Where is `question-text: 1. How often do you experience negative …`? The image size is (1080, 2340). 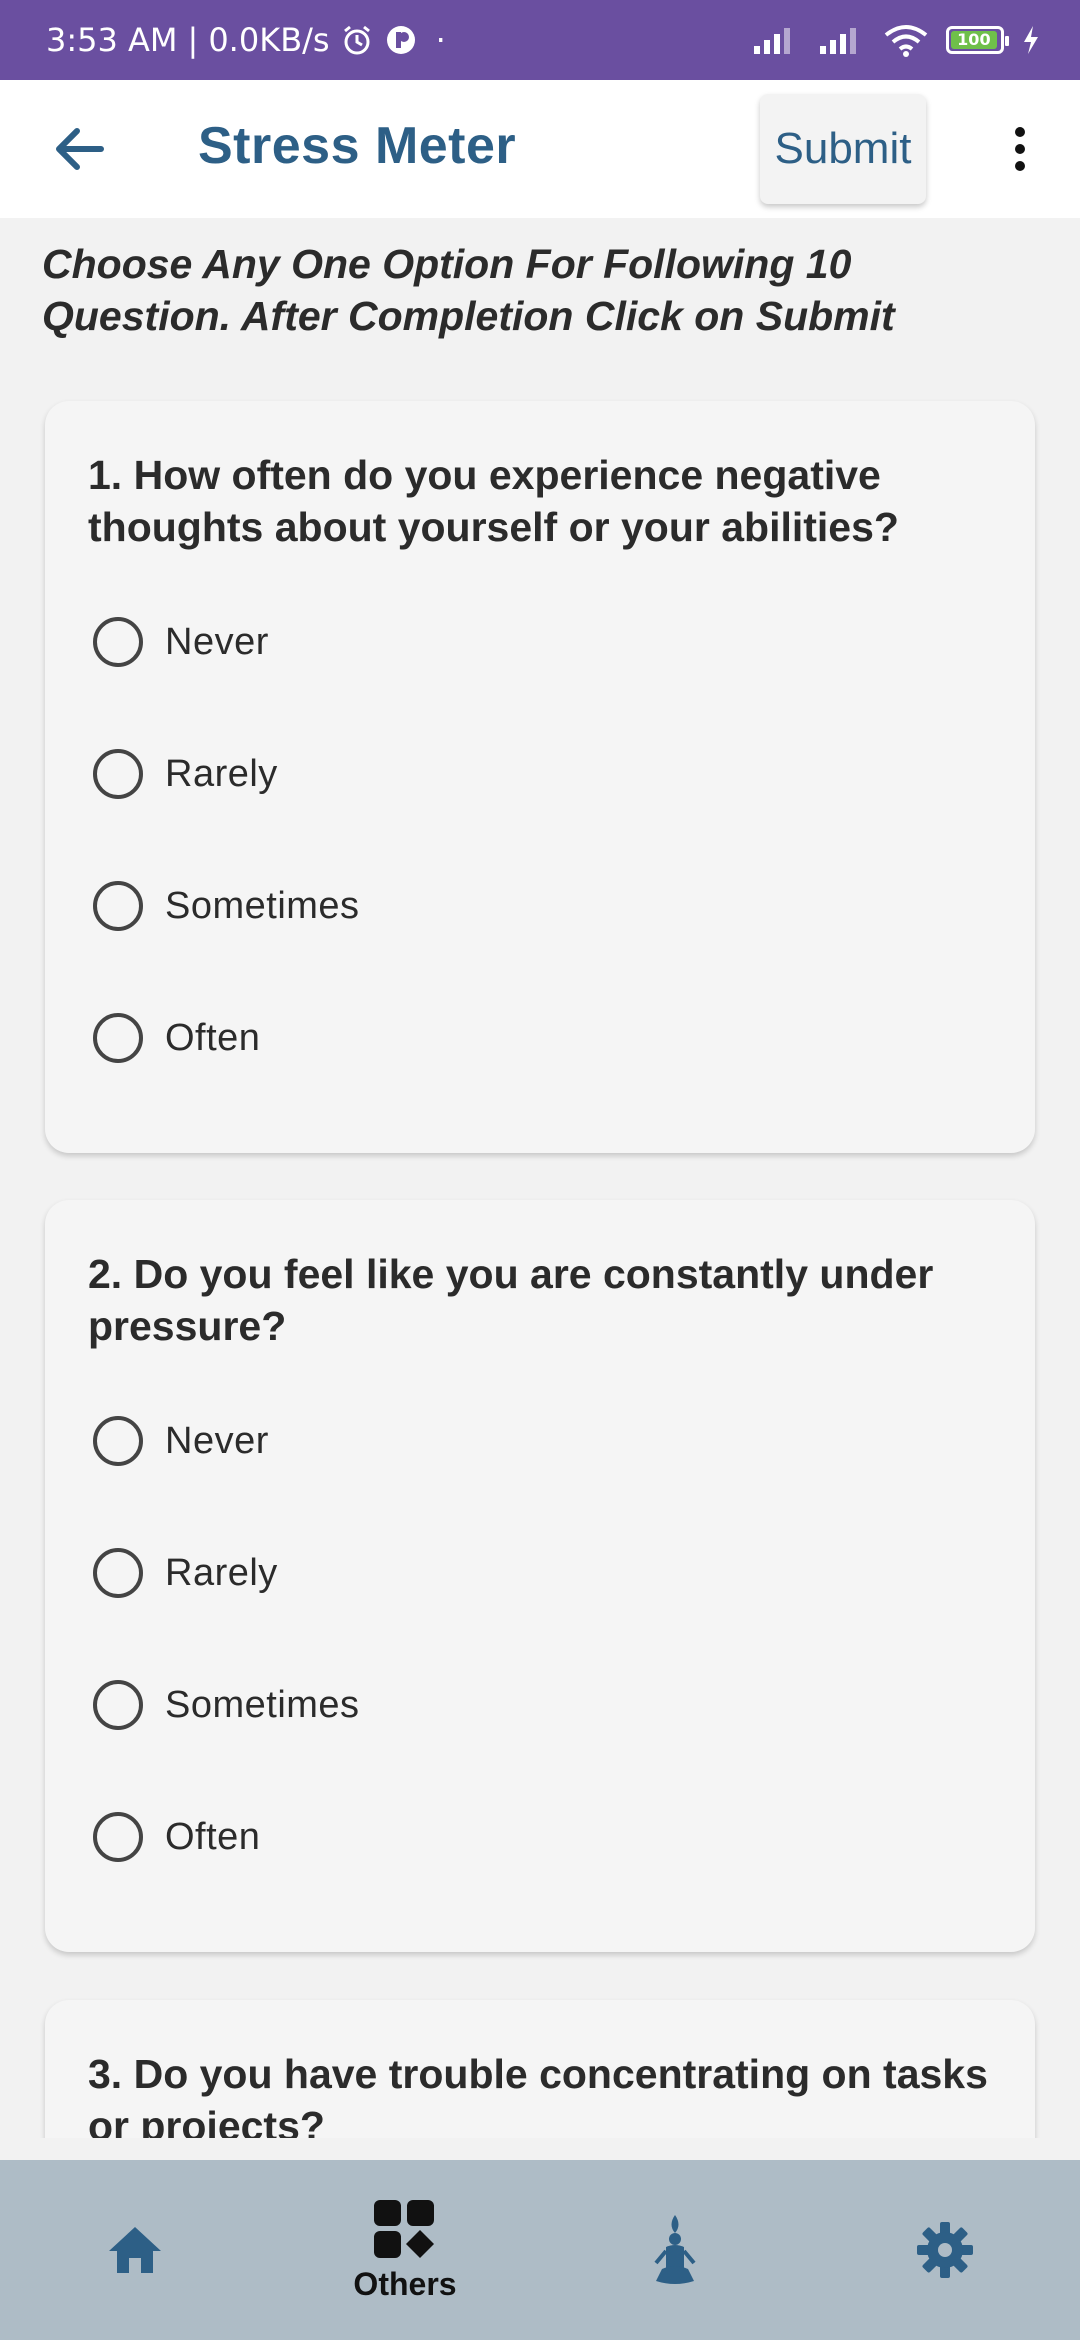
question-text: 1. How often do you experience negative … is located at coordinates (493, 501).